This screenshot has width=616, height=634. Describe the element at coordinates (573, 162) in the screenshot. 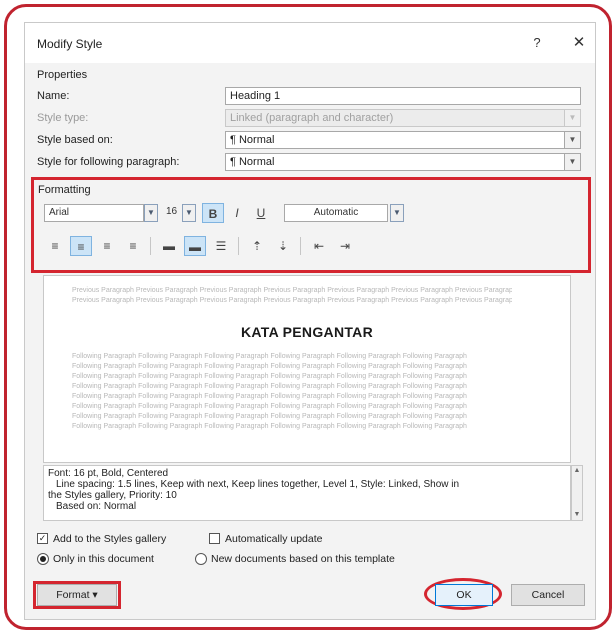

I see `following-style-dropdown-icon: ▼` at that location.